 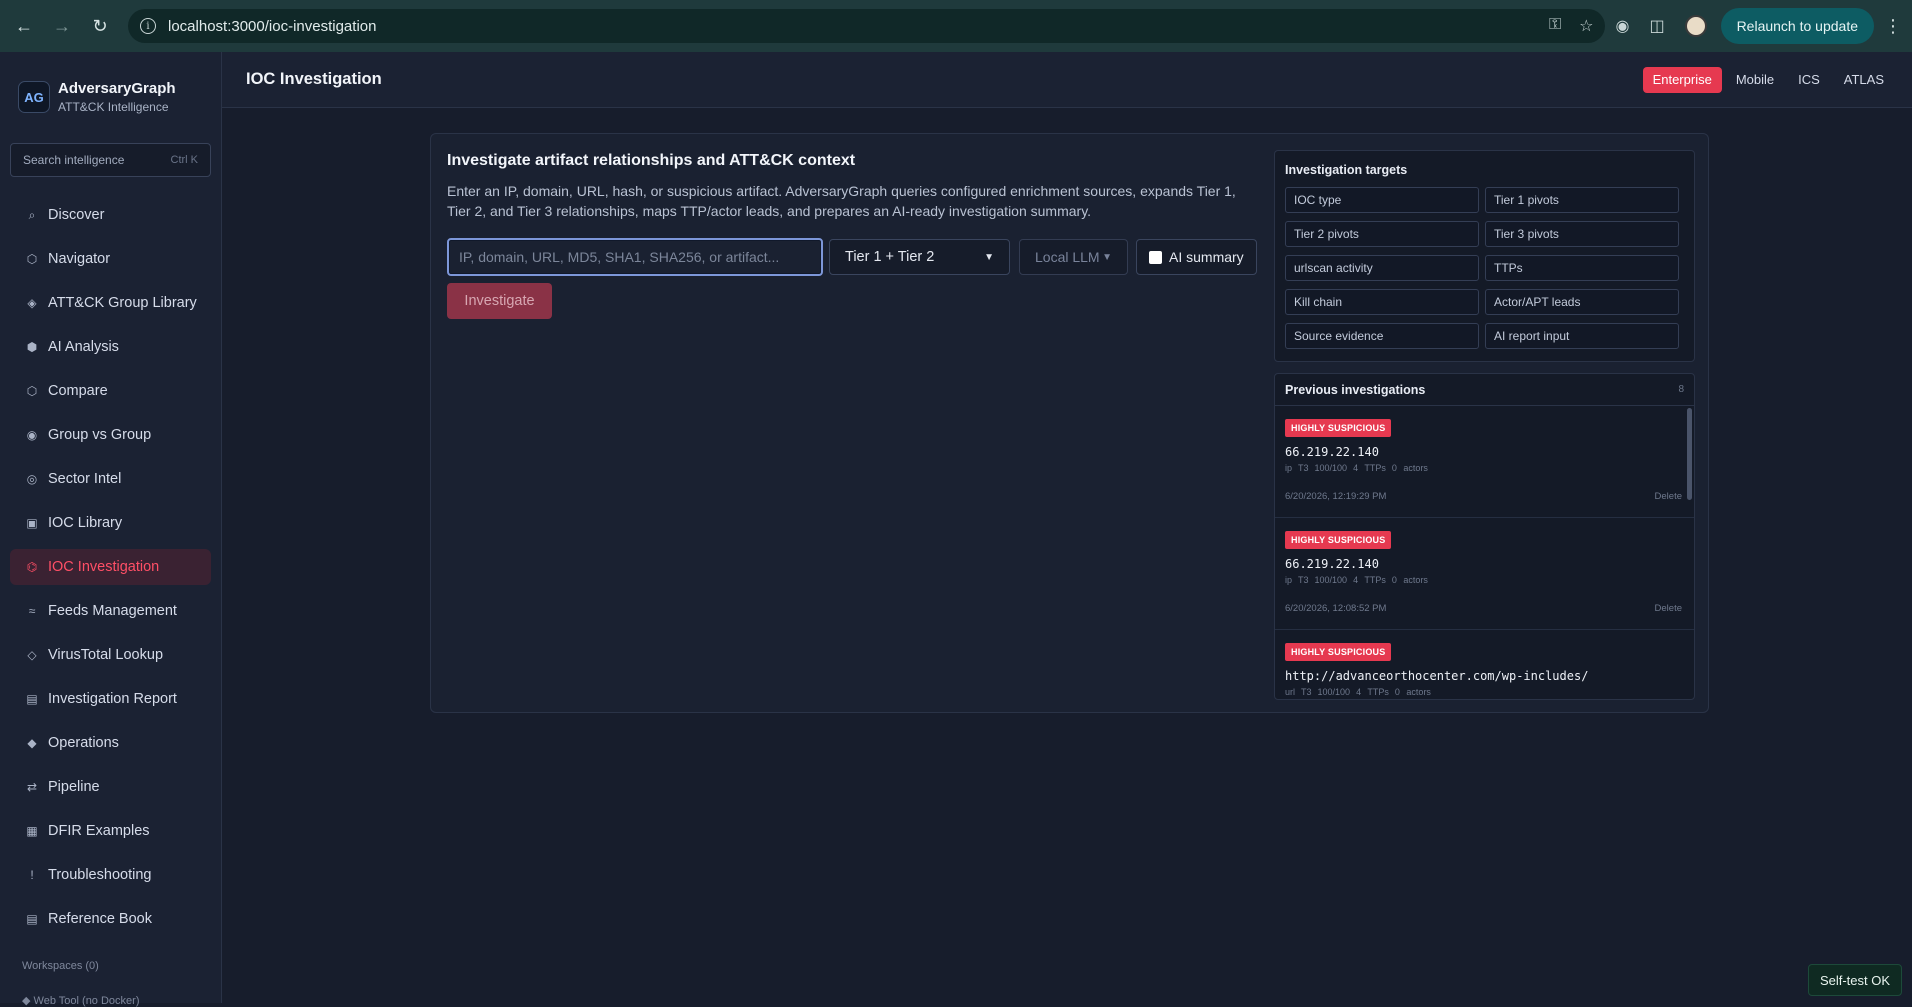 What do you see at coordinates (110, 160) in the screenshot?
I see `search-input: Search intelligence Ctrl K` at bounding box center [110, 160].